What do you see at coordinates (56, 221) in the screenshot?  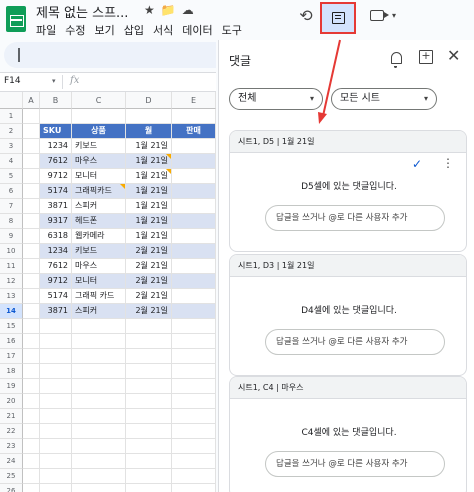 I see `data-cell: 9317` at bounding box center [56, 221].